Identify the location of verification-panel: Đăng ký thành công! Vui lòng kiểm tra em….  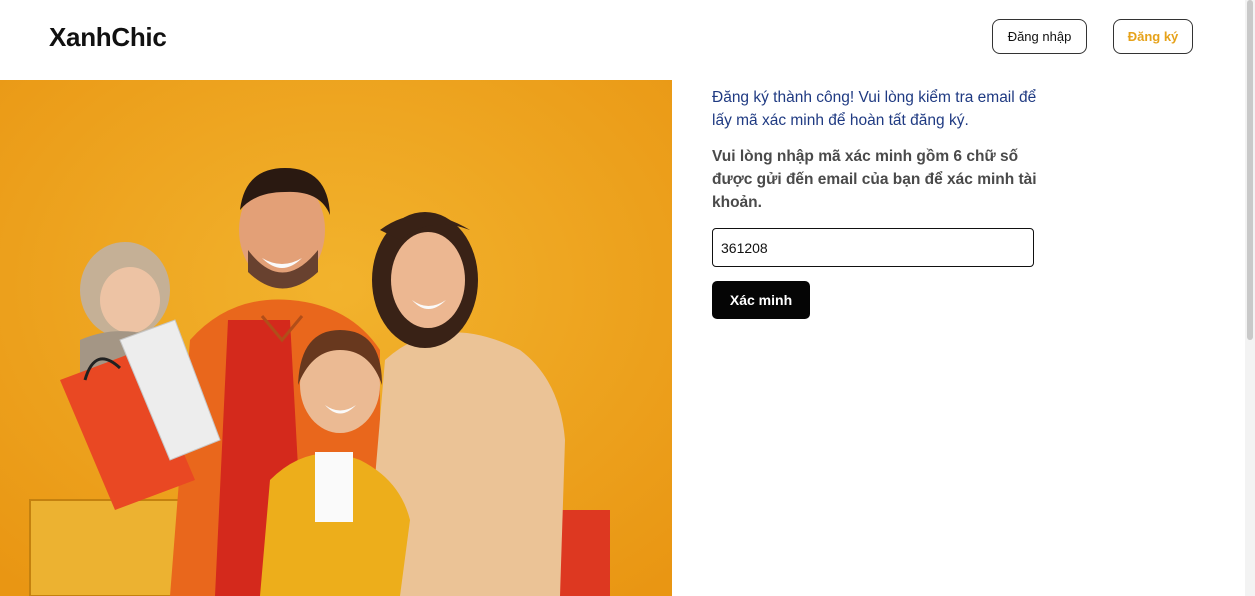
(877, 150).